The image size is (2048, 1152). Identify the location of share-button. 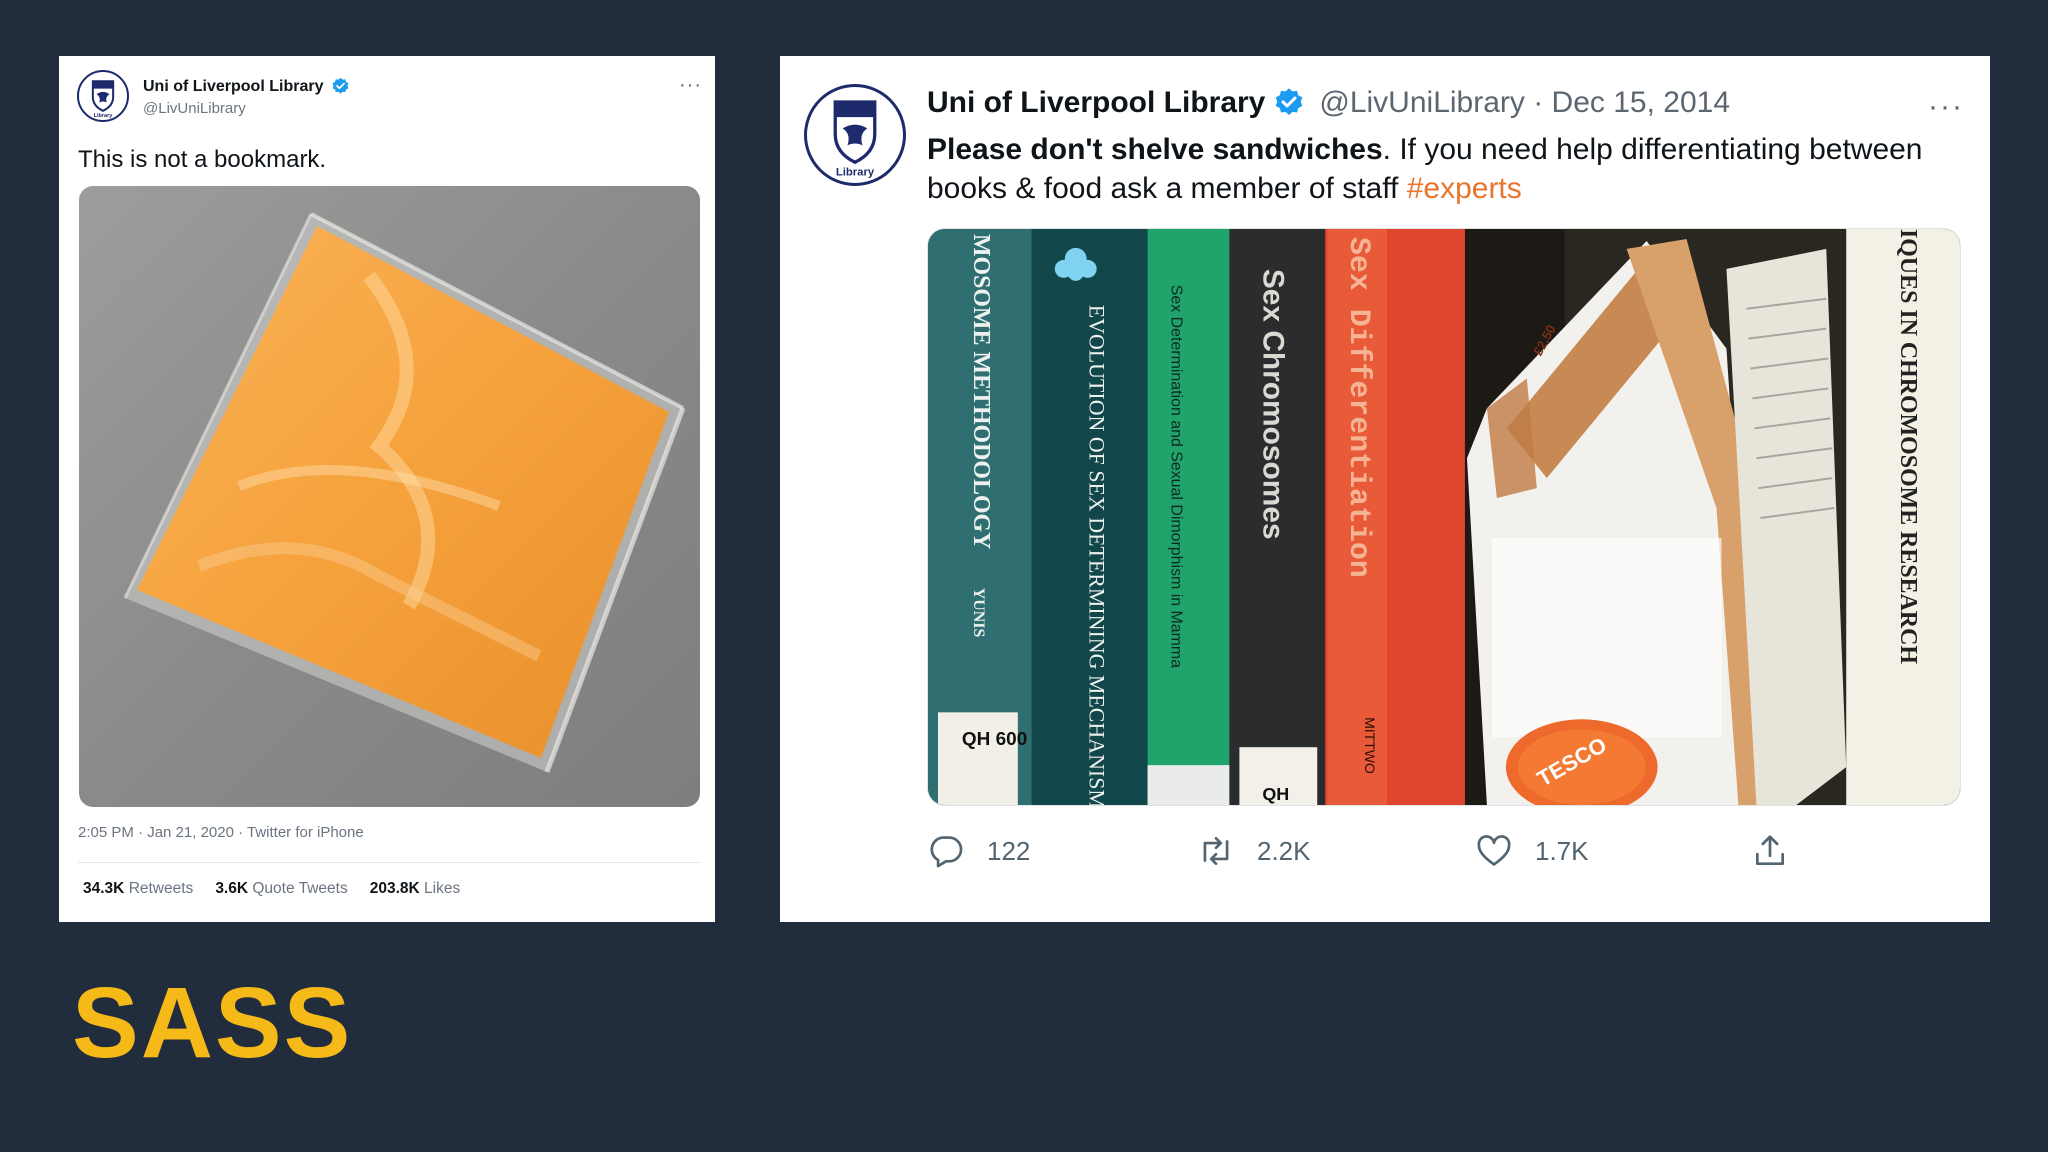
(1781, 851).